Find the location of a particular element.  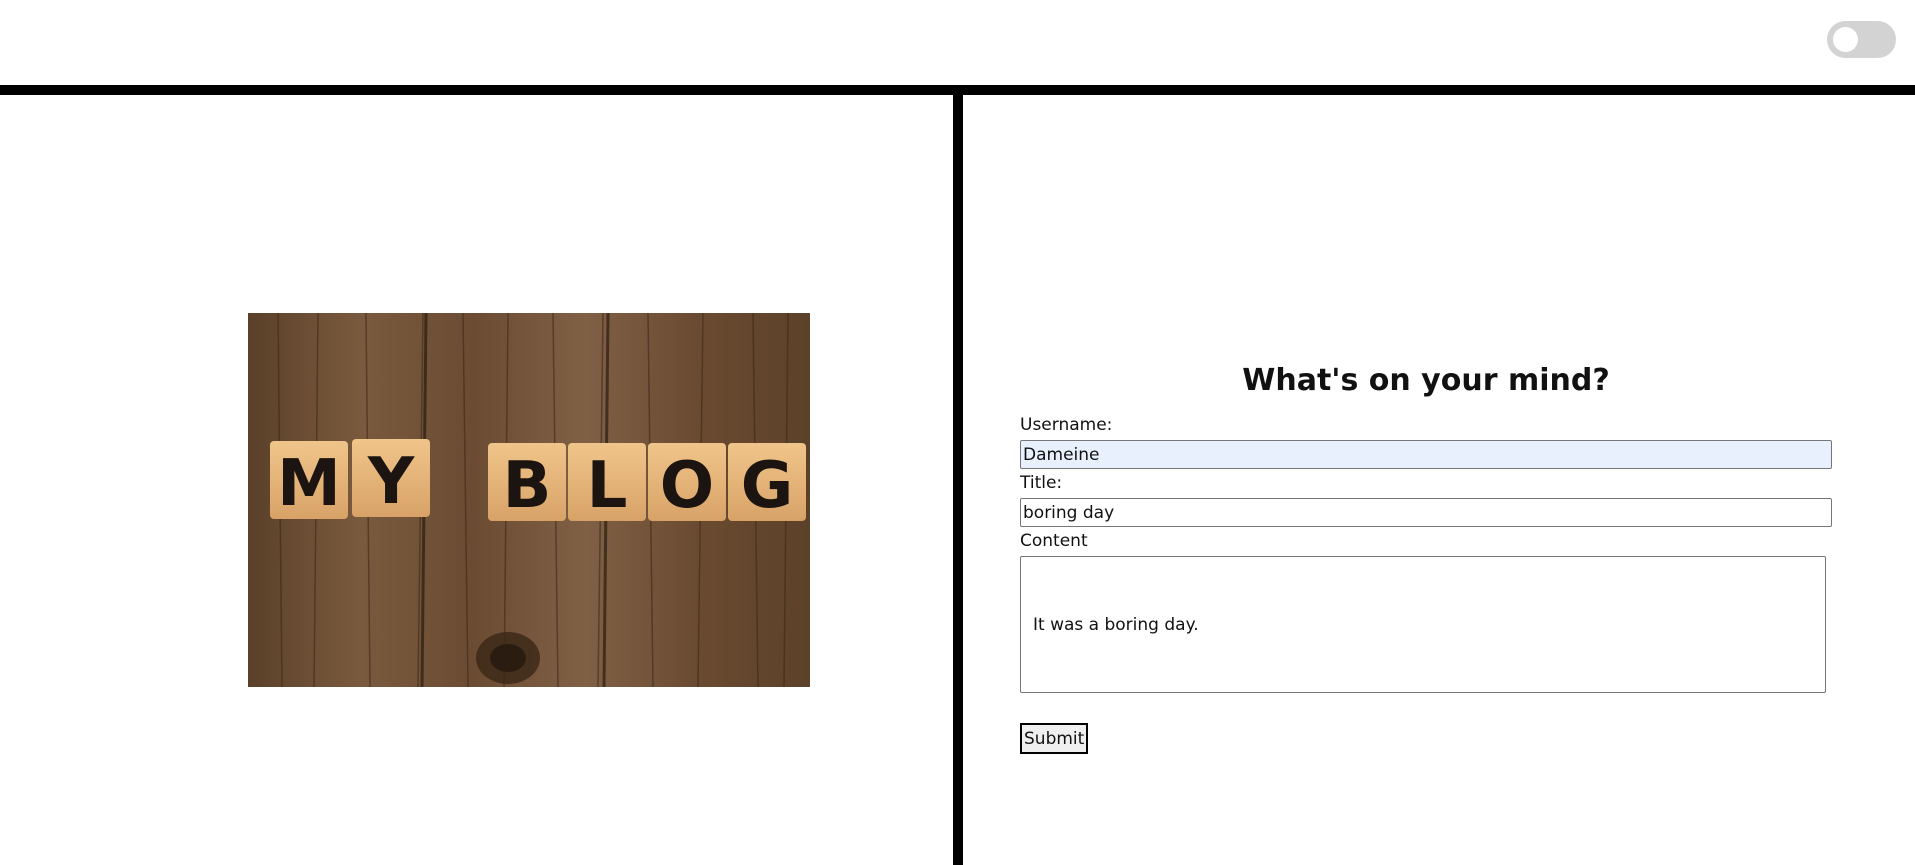

svg-text: O is located at coordinates (687, 486).